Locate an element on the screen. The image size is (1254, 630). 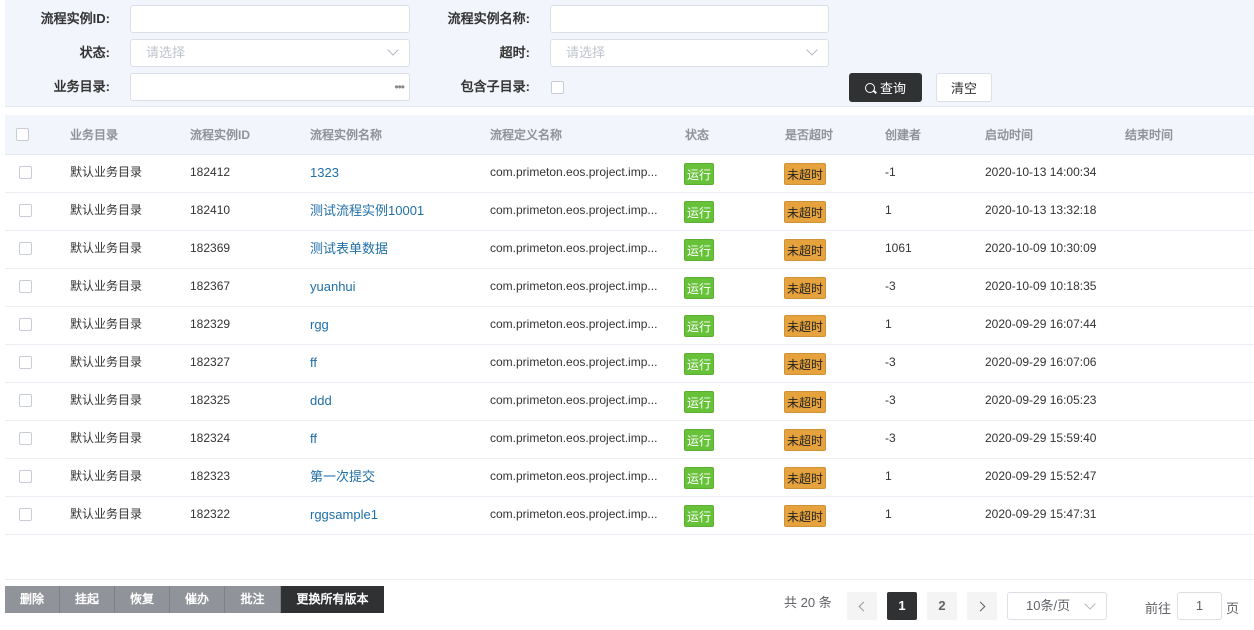
next-page-button is located at coordinates (982, 606).